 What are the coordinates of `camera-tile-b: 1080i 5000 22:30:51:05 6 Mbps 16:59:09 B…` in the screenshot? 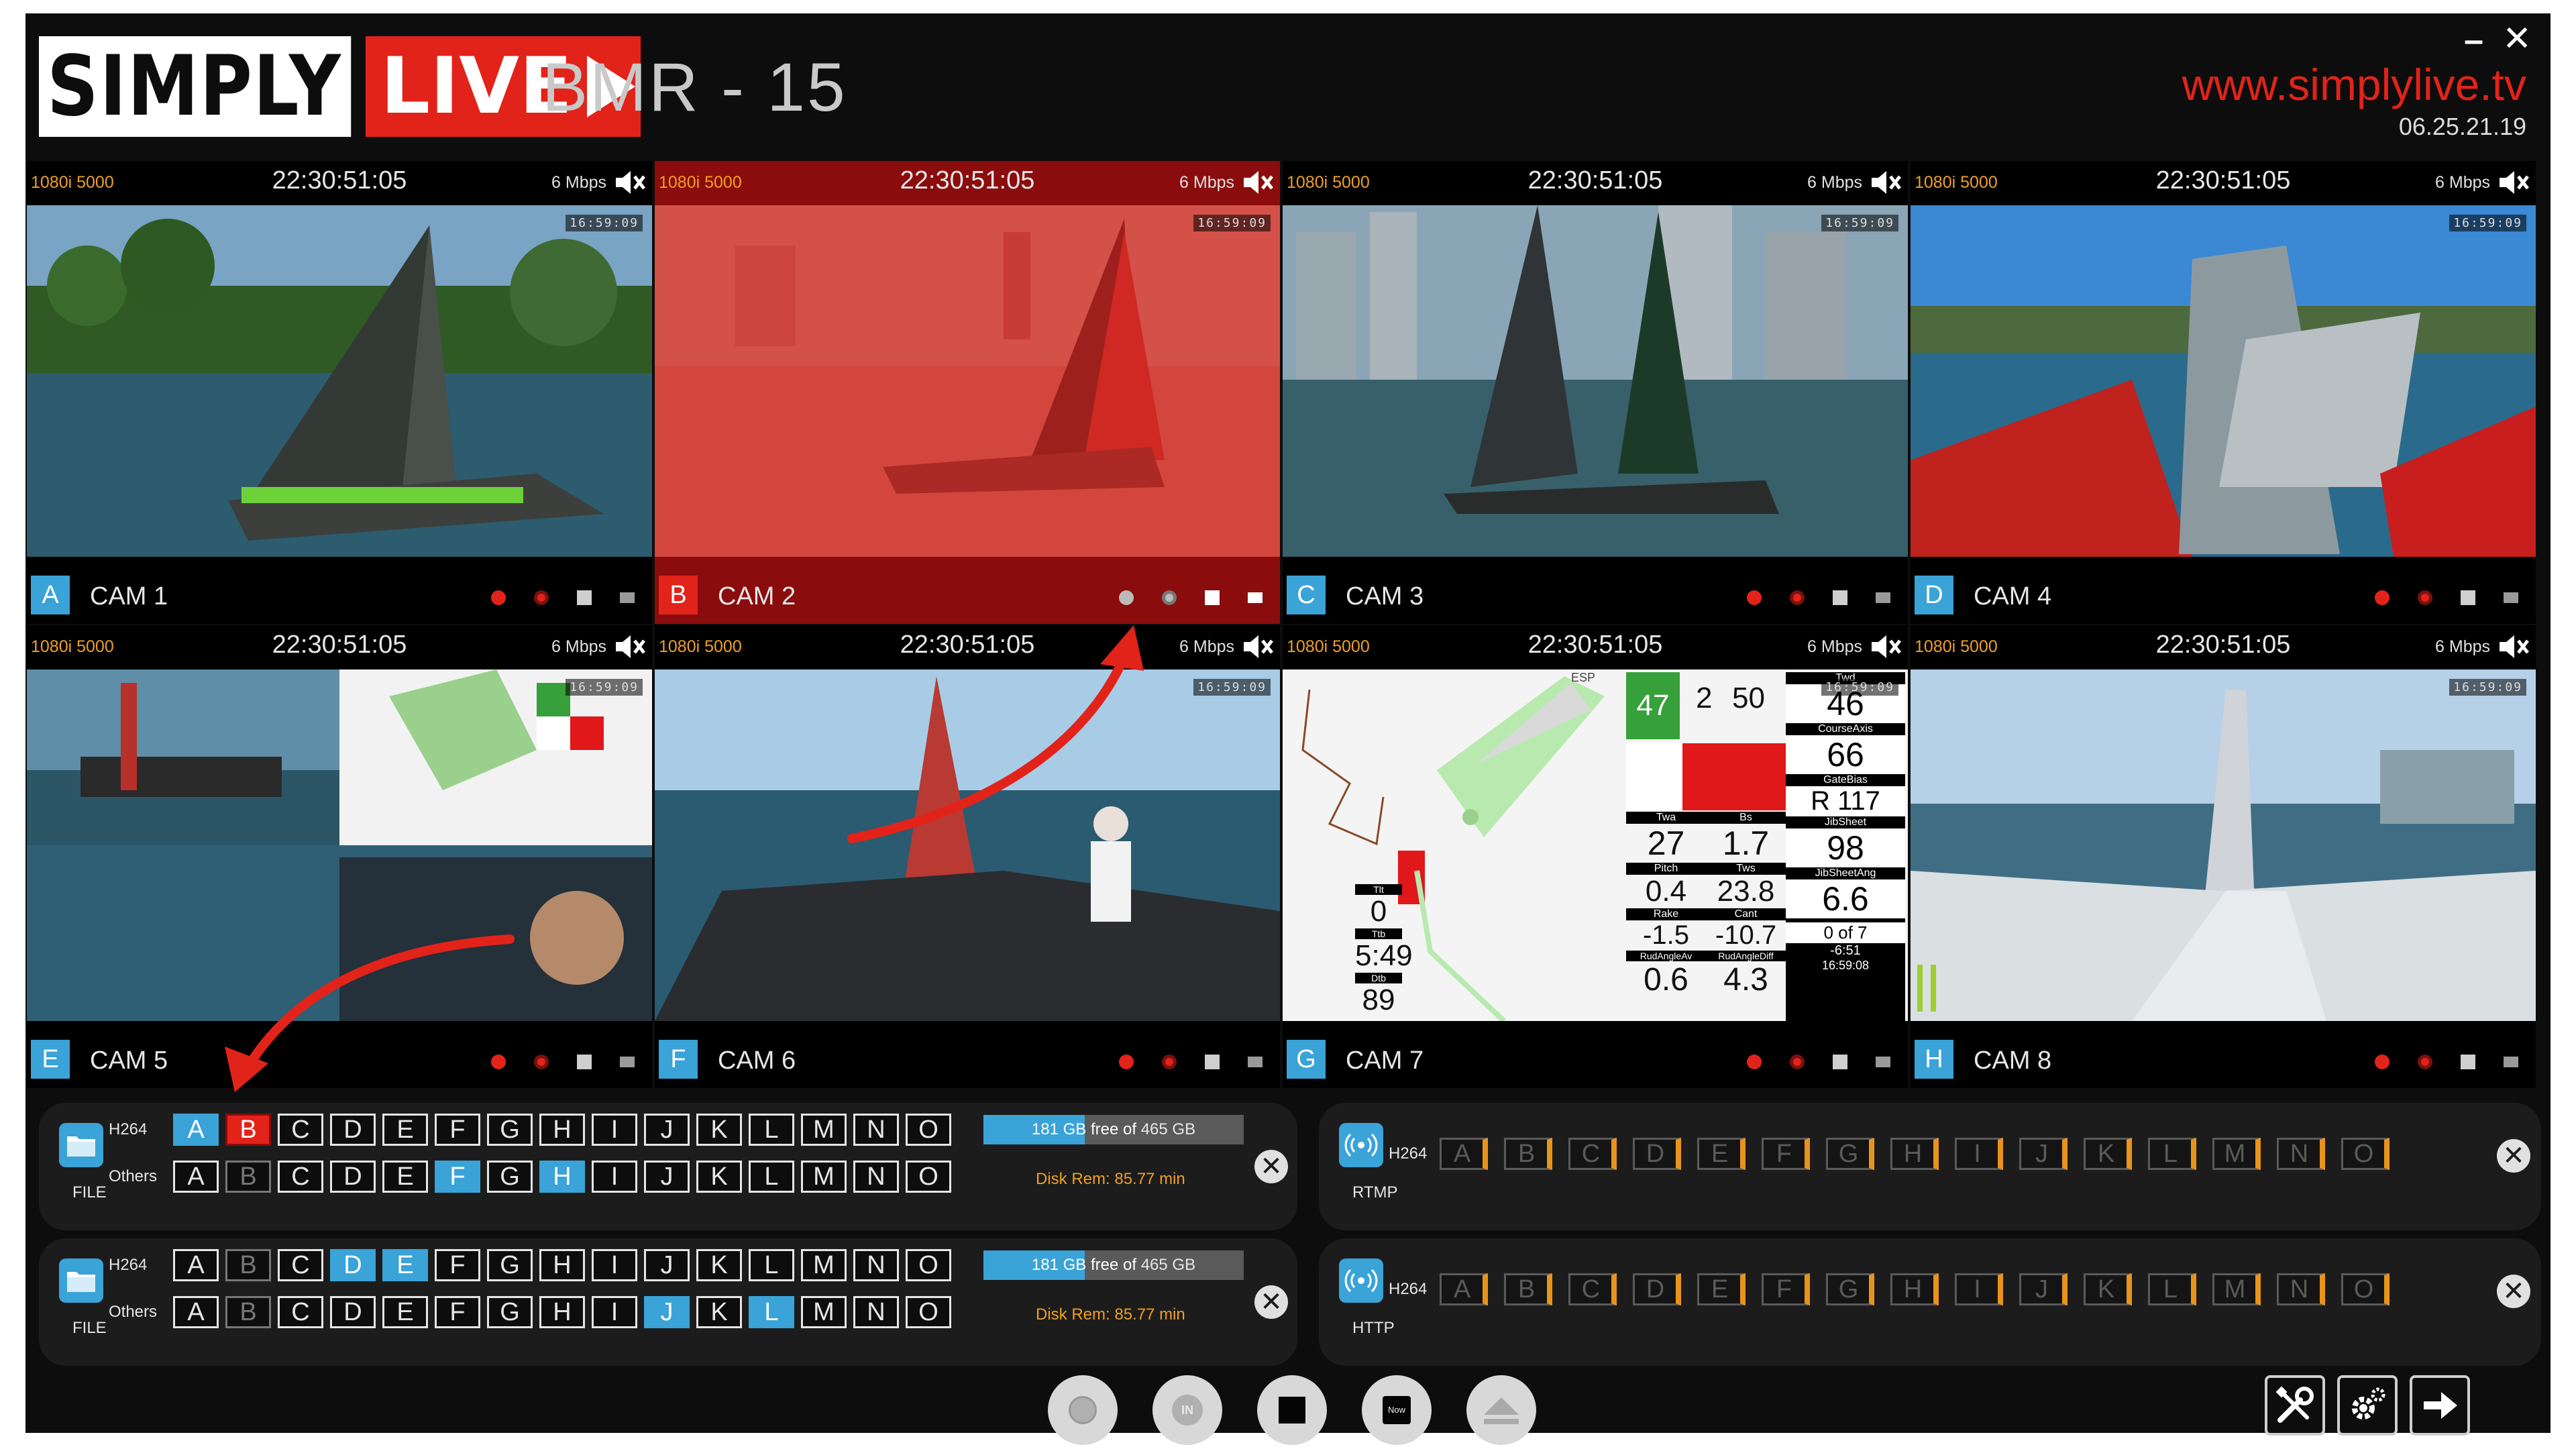 It's located at (967, 392).